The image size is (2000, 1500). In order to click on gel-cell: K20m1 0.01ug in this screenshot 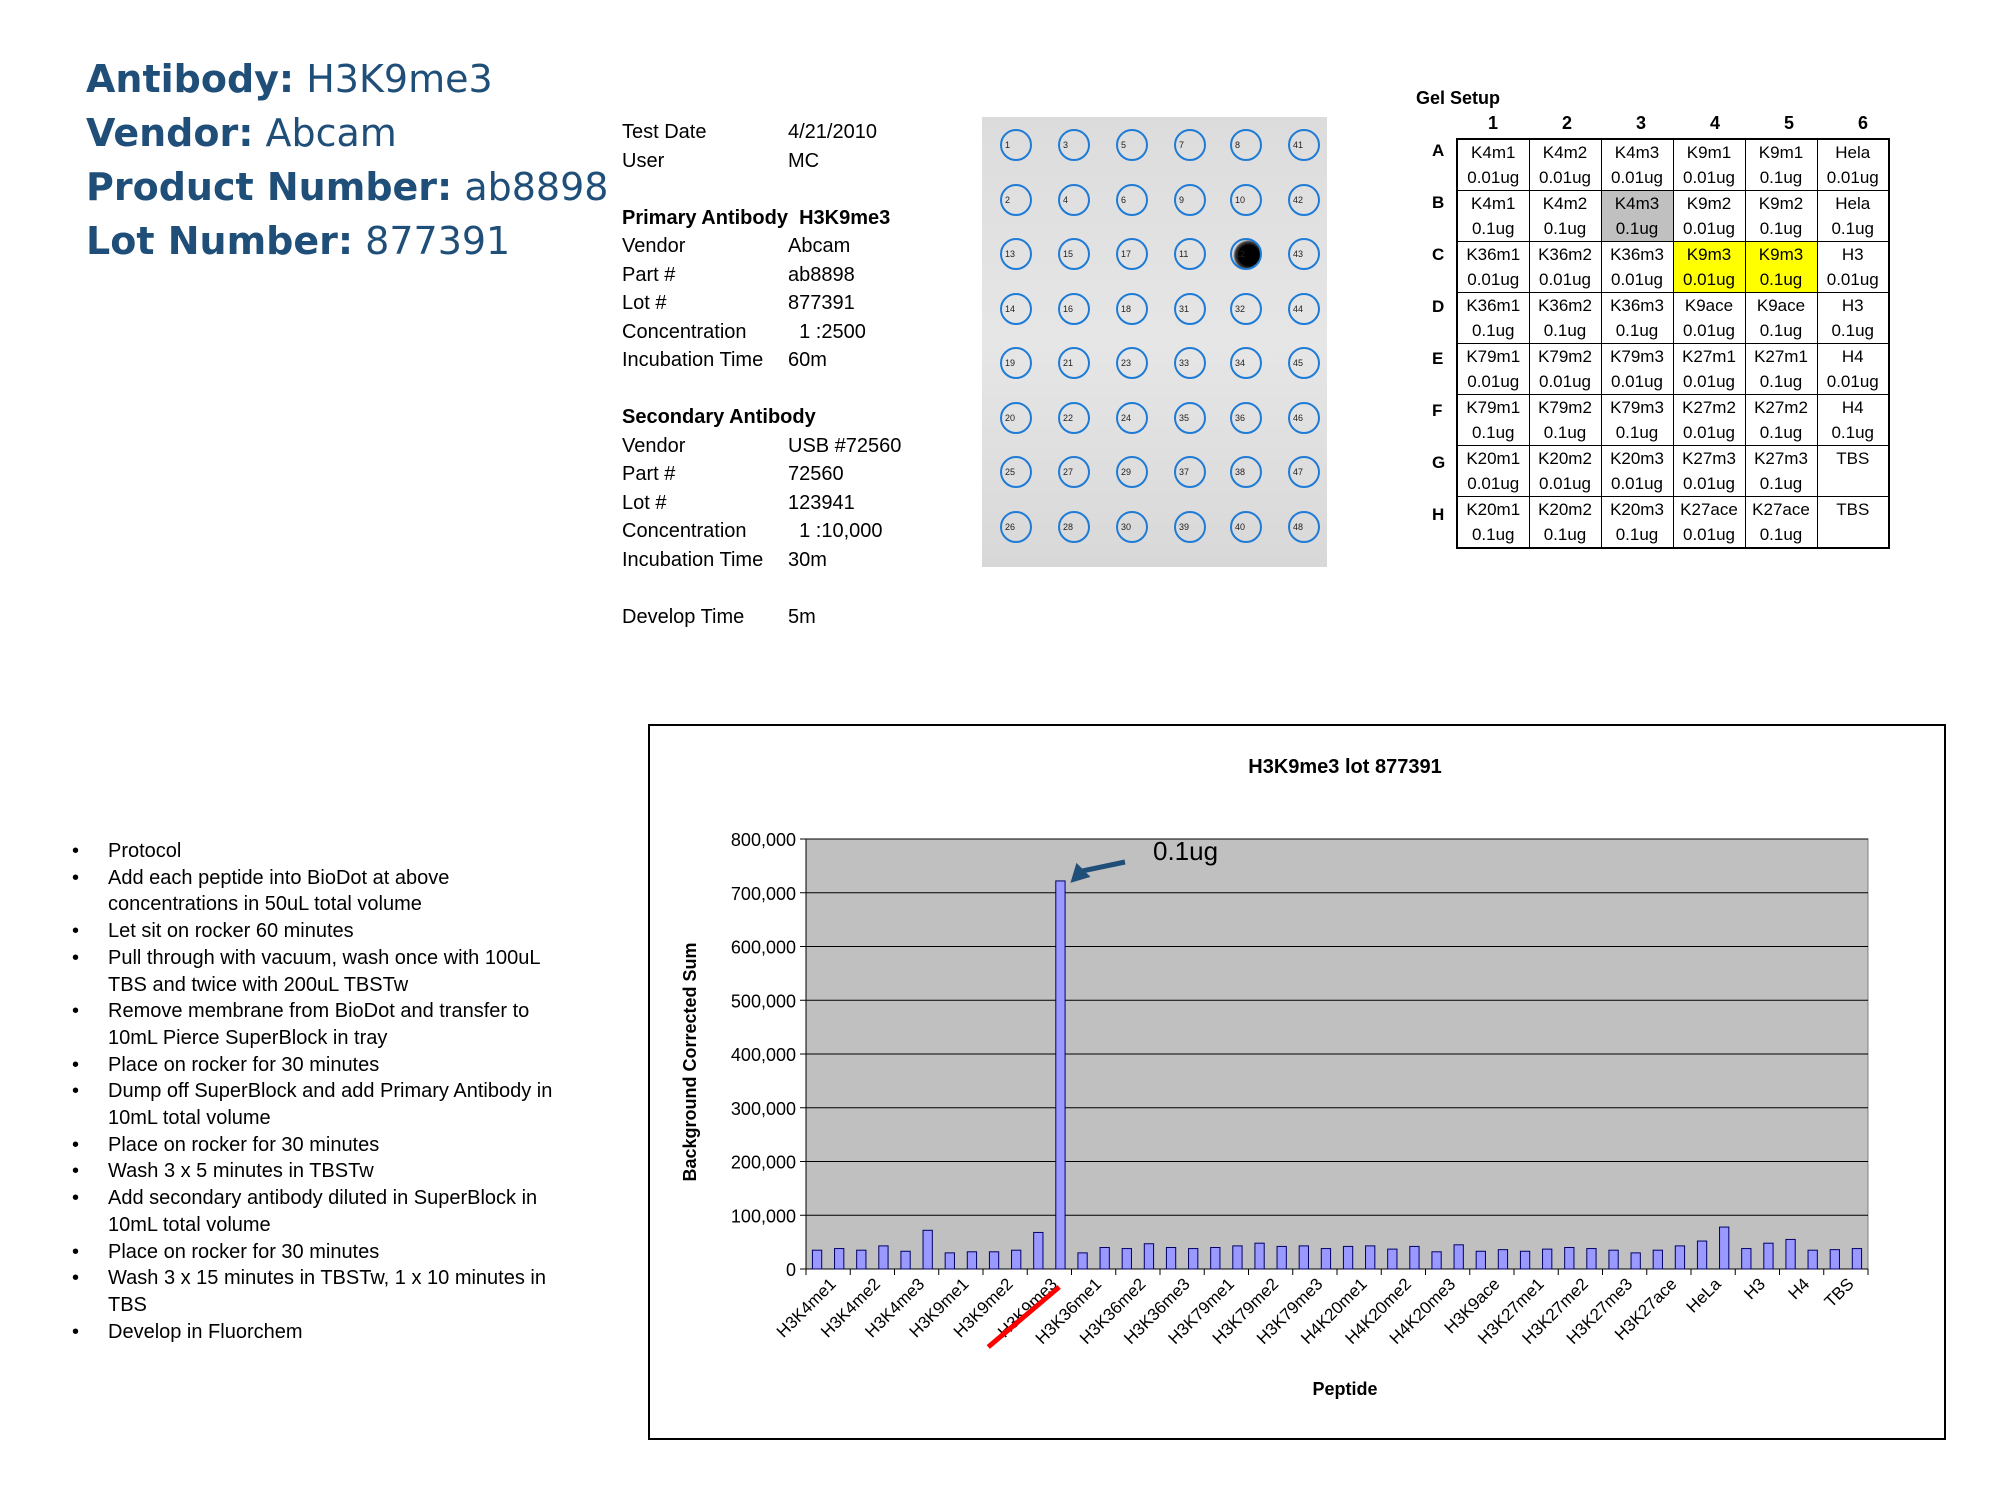, I will do `click(1493, 471)`.